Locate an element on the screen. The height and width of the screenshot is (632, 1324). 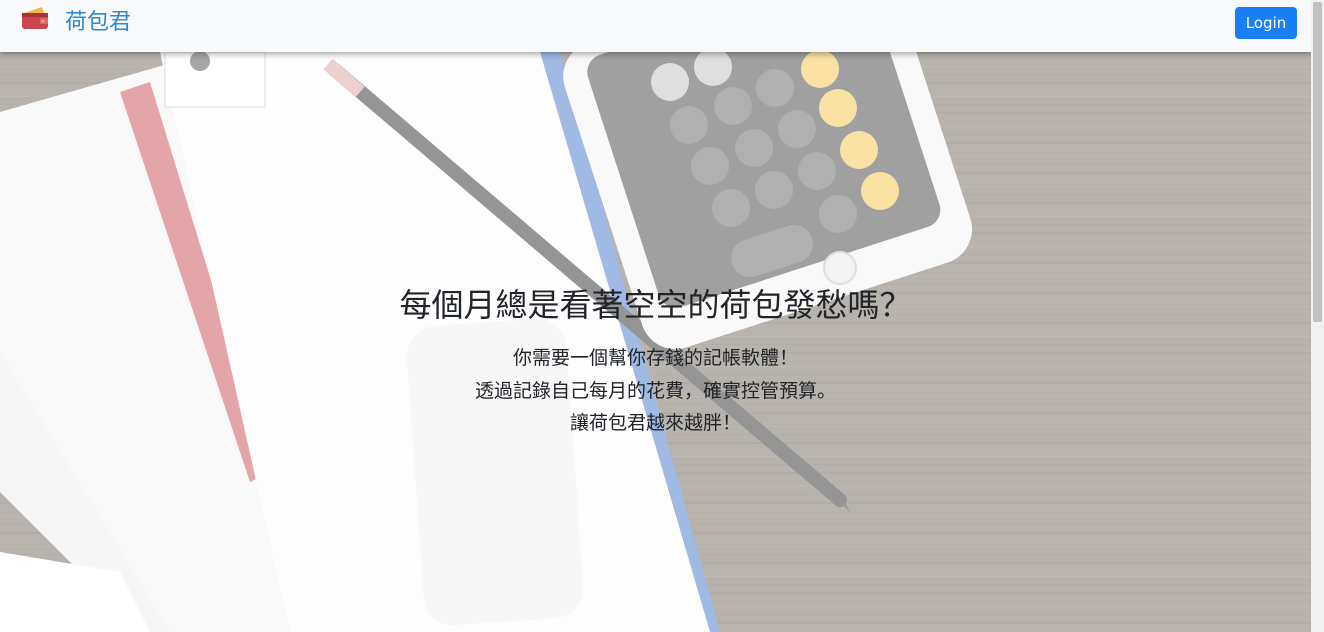
hero-line-1: 你需要一個幫你存錢的記帳軟體！ is located at coordinates (655, 358).